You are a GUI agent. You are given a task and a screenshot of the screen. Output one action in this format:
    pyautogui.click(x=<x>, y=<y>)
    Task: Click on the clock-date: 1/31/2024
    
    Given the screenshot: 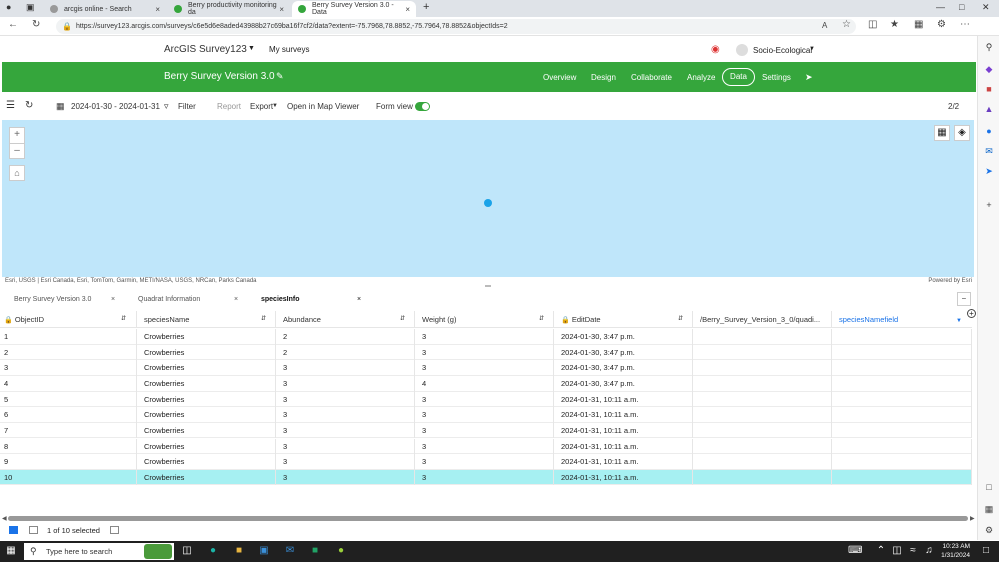 What is the action you would take?
    pyautogui.click(x=955, y=555)
    